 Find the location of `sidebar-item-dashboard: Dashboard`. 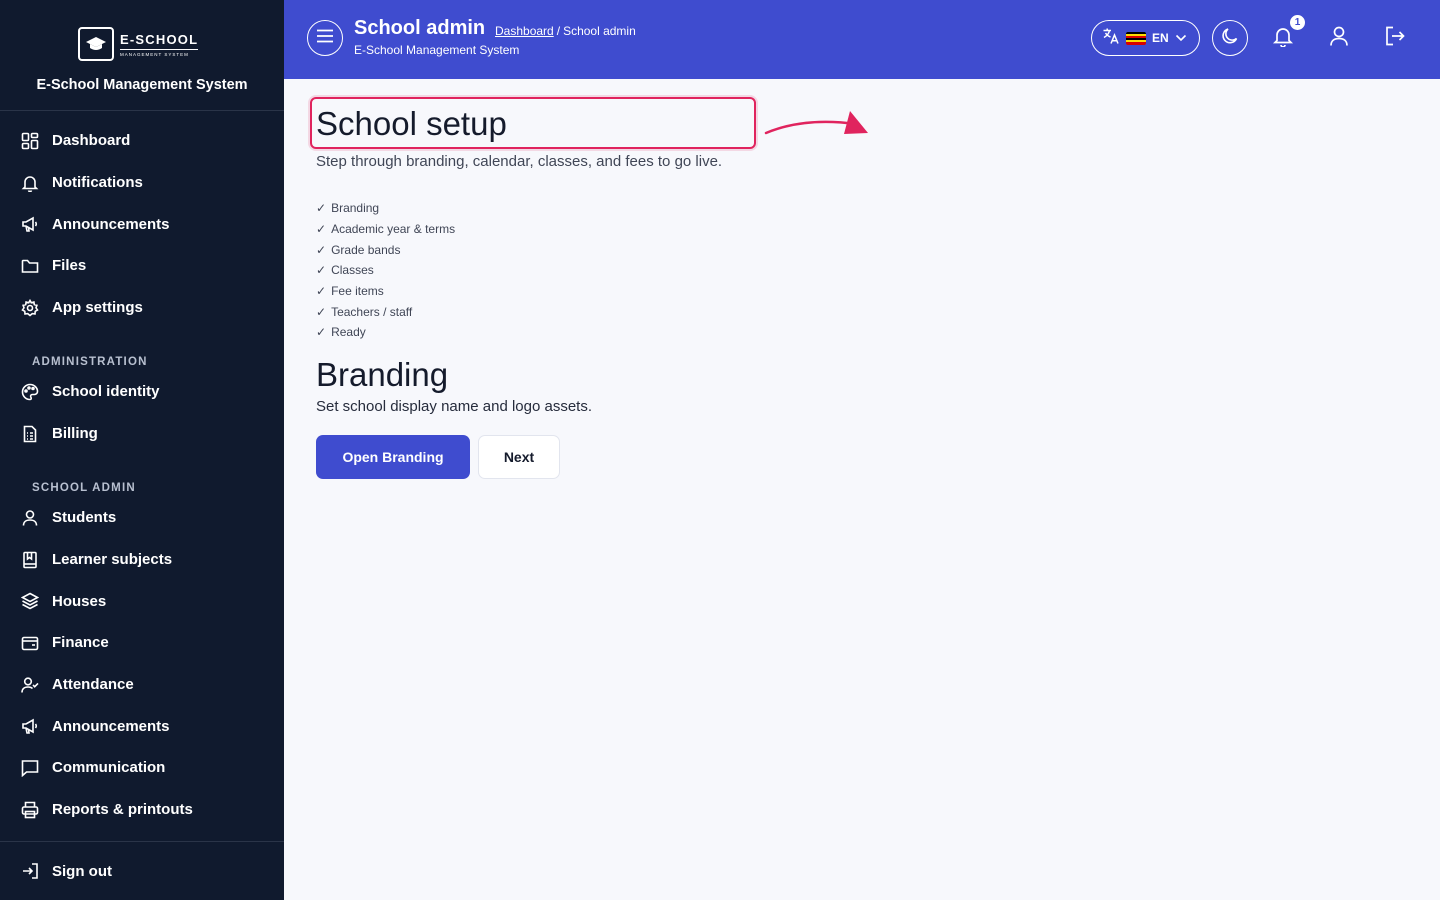

sidebar-item-dashboard: Dashboard is located at coordinates (142, 141).